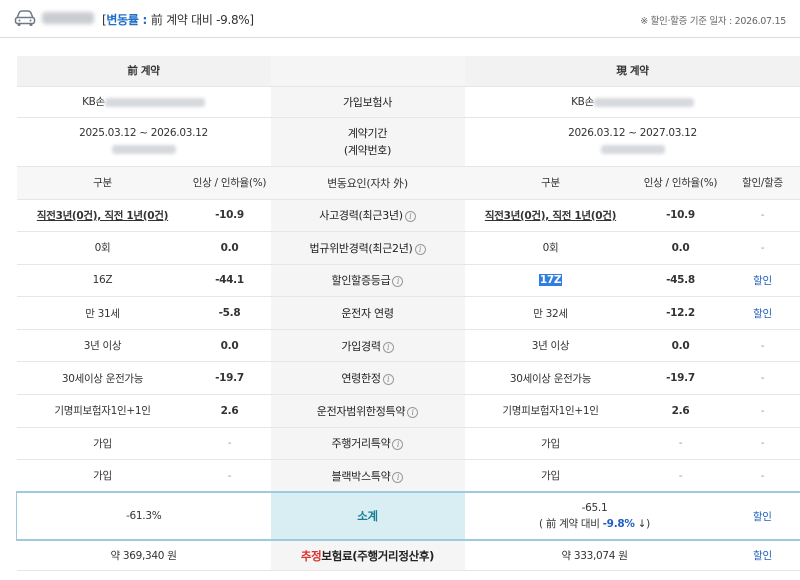  I want to click on prev-value-cell: 30세이상 운전가능, so click(102, 378).